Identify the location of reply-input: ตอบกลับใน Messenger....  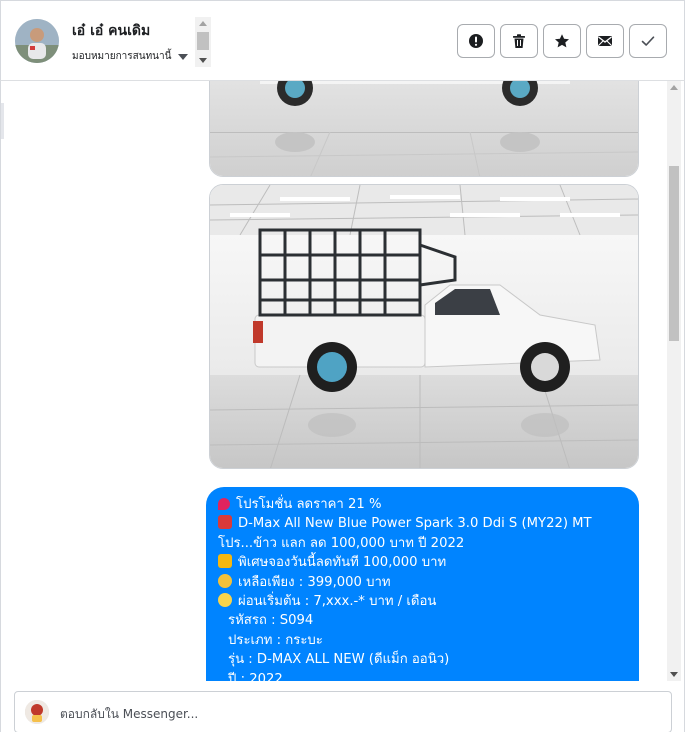
(343, 711).